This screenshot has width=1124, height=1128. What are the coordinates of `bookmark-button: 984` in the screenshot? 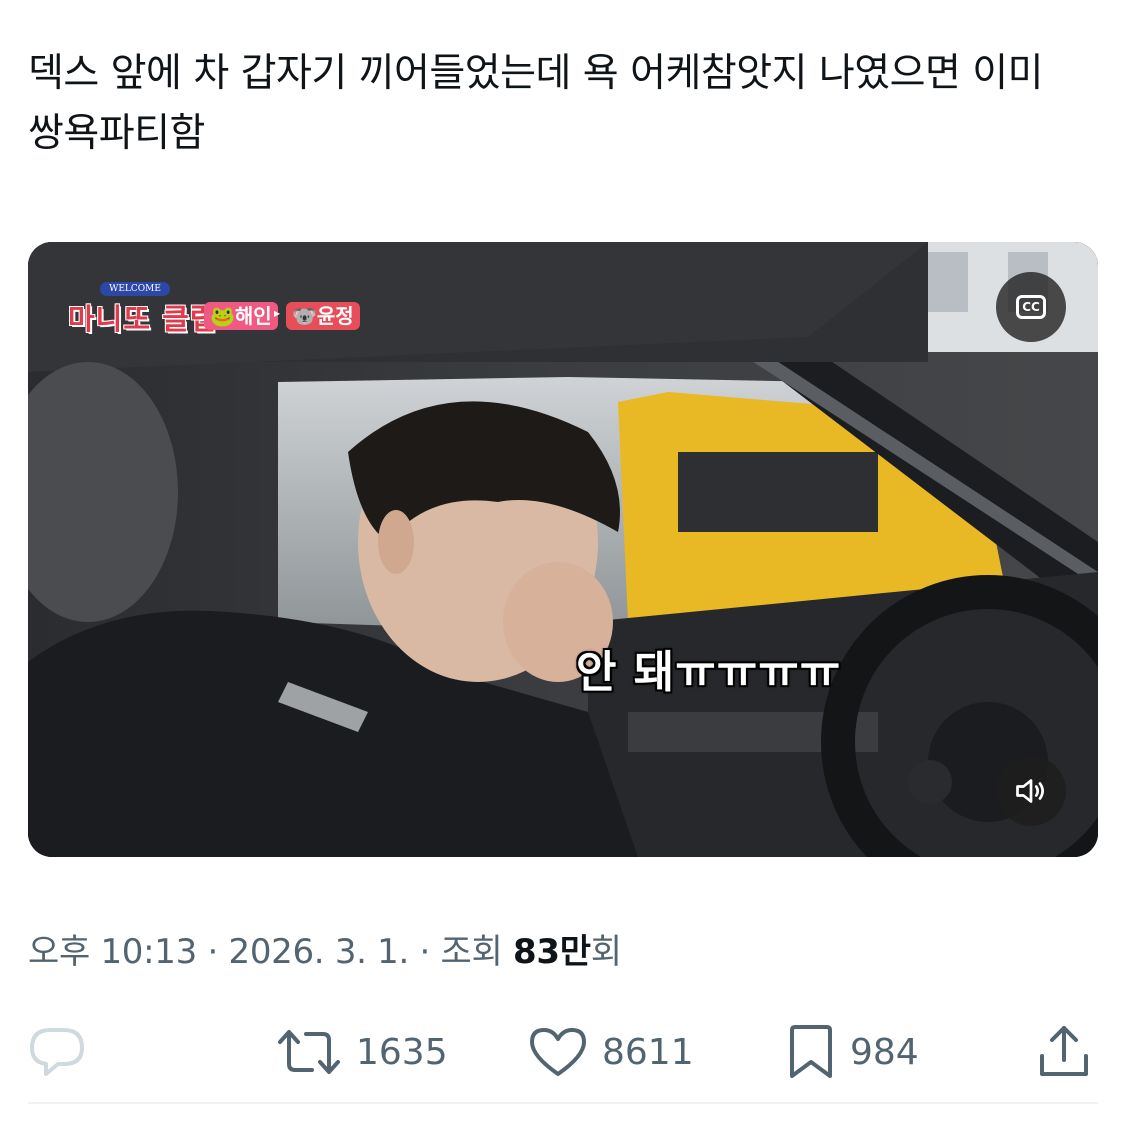 It's located at (852, 1052).